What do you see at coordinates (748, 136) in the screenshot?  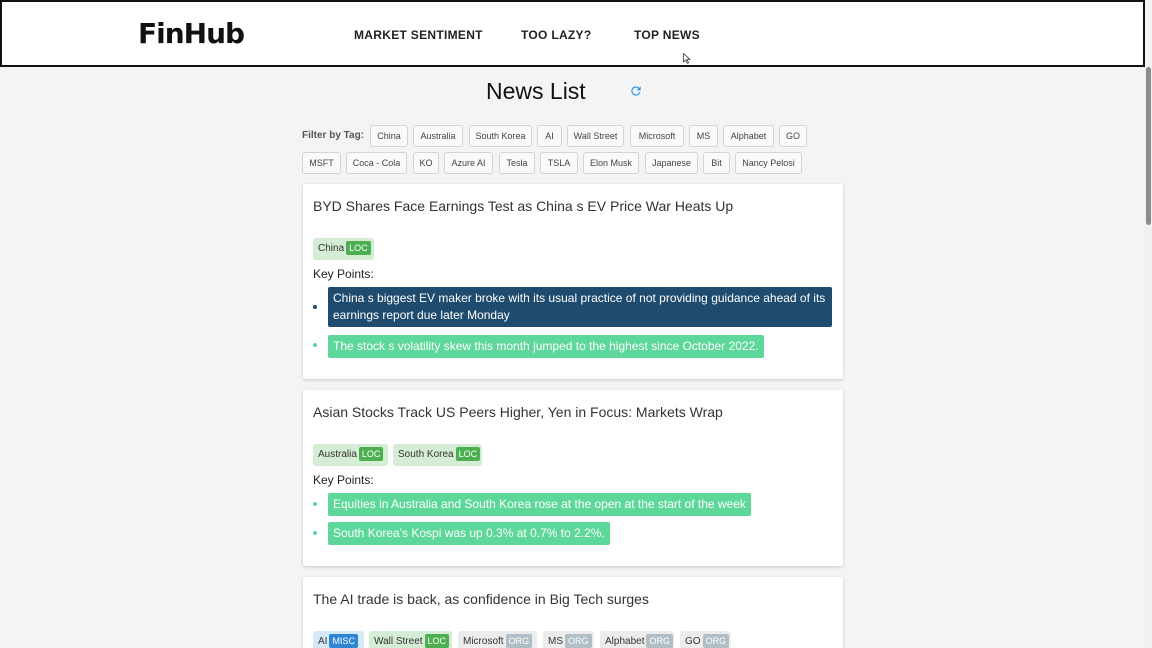 I see `filter-chip-alphabet: Alphabet` at bounding box center [748, 136].